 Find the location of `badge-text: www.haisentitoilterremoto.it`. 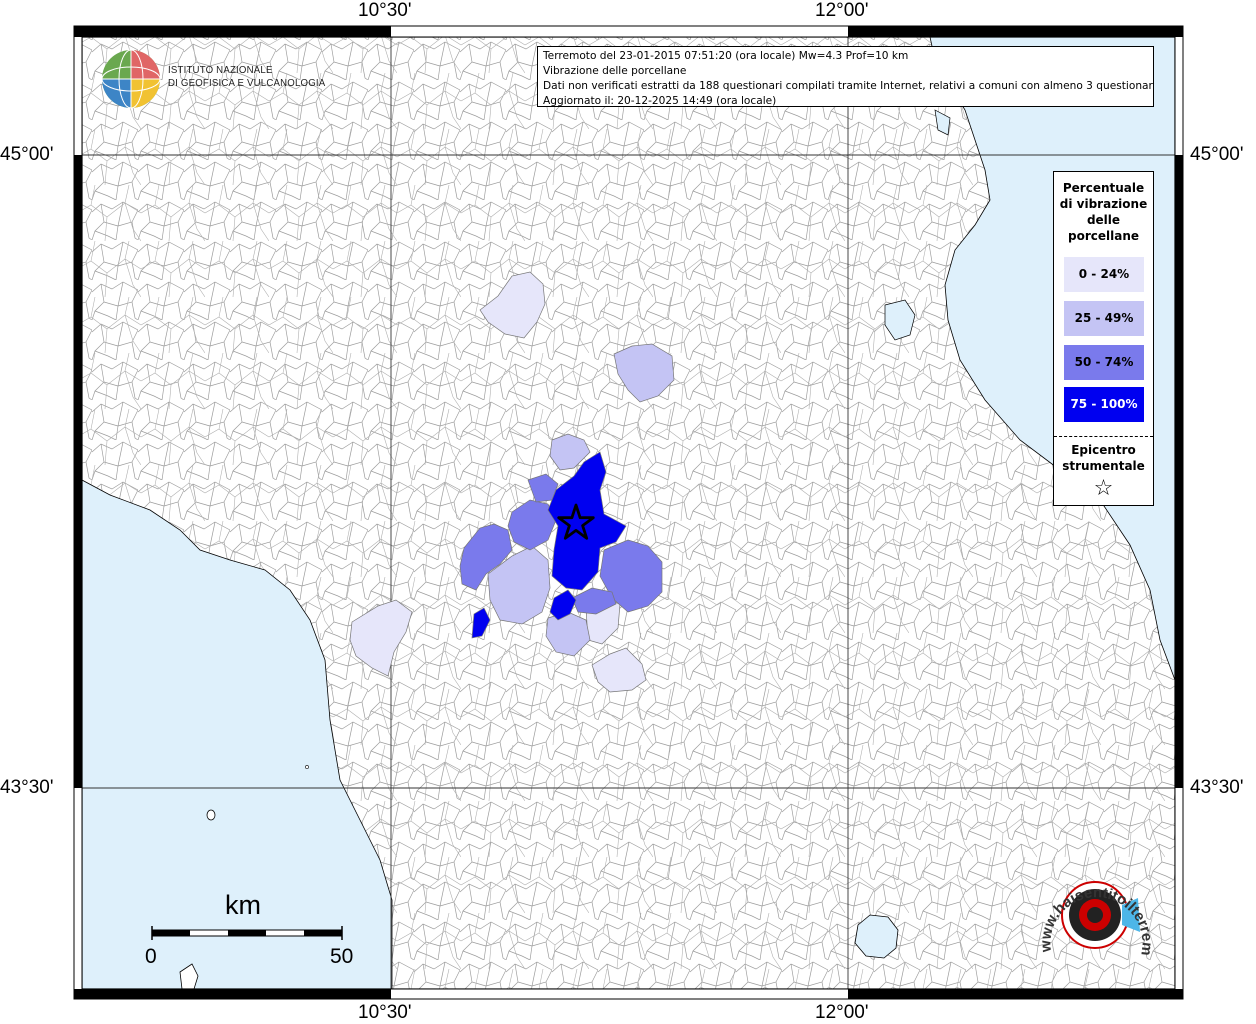

badge-text: www.haisentitoilterremoto.it is located at coordinates (1088, 907).